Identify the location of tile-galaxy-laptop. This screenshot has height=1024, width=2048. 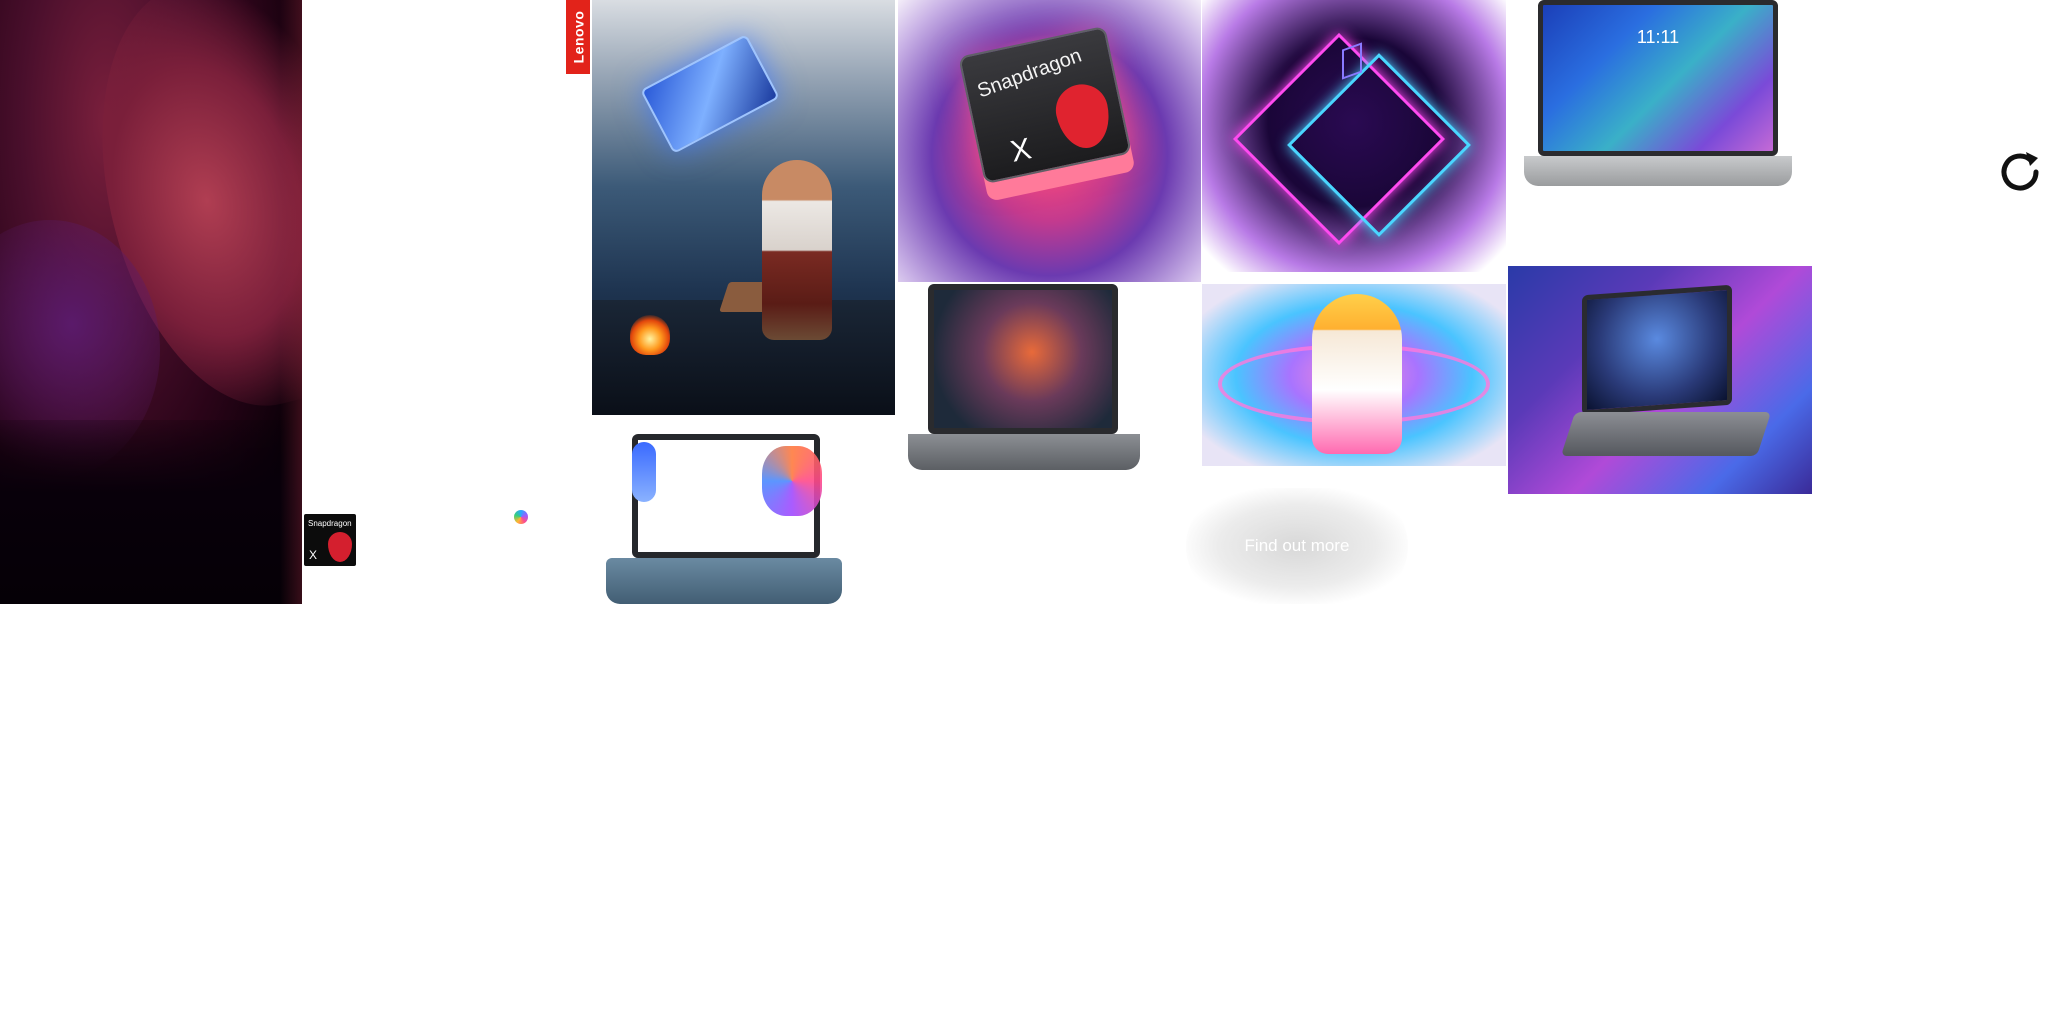
(1660, 380).